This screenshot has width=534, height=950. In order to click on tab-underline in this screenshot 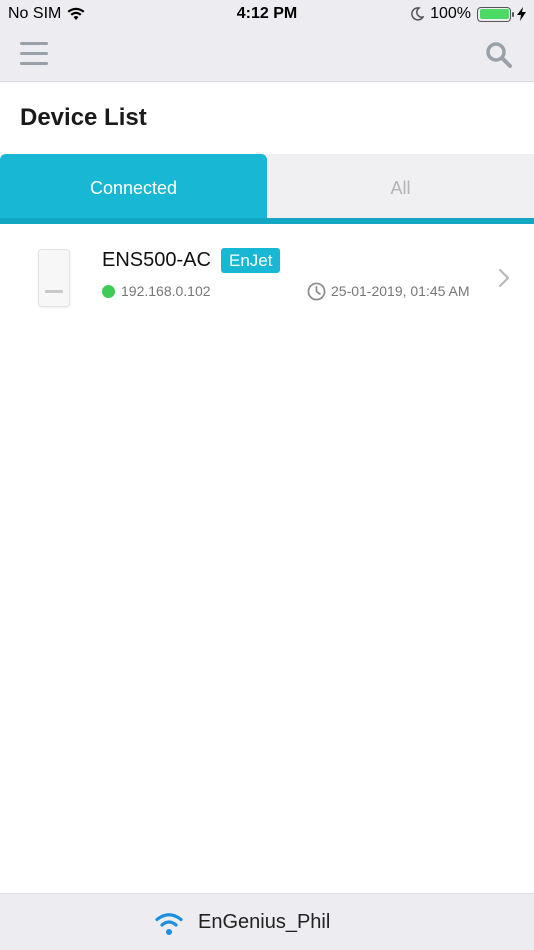, I will do `click(267, 221)`.